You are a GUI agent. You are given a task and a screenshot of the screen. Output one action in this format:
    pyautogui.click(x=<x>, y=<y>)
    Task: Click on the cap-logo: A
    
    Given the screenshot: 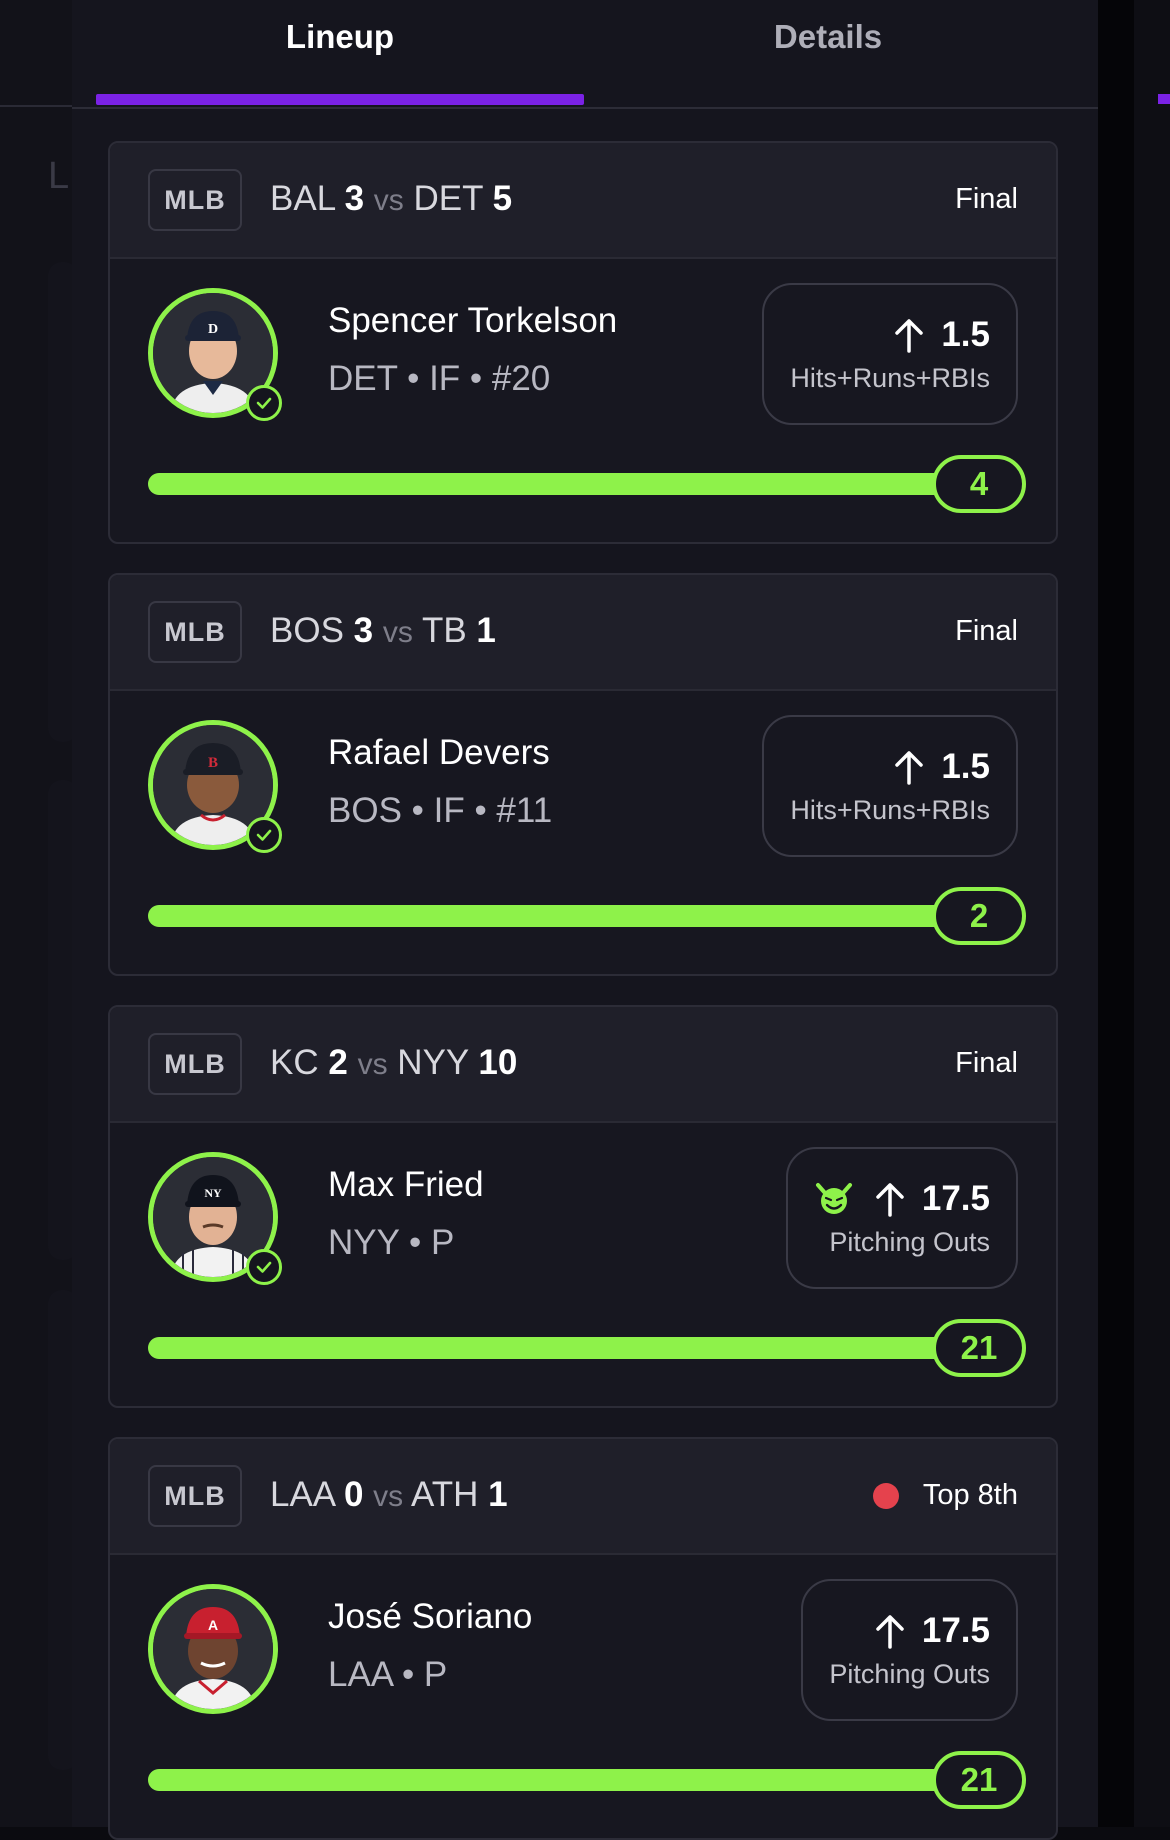 What is the action you would take?
    pyautogui.click(x=213, y=1625)
    